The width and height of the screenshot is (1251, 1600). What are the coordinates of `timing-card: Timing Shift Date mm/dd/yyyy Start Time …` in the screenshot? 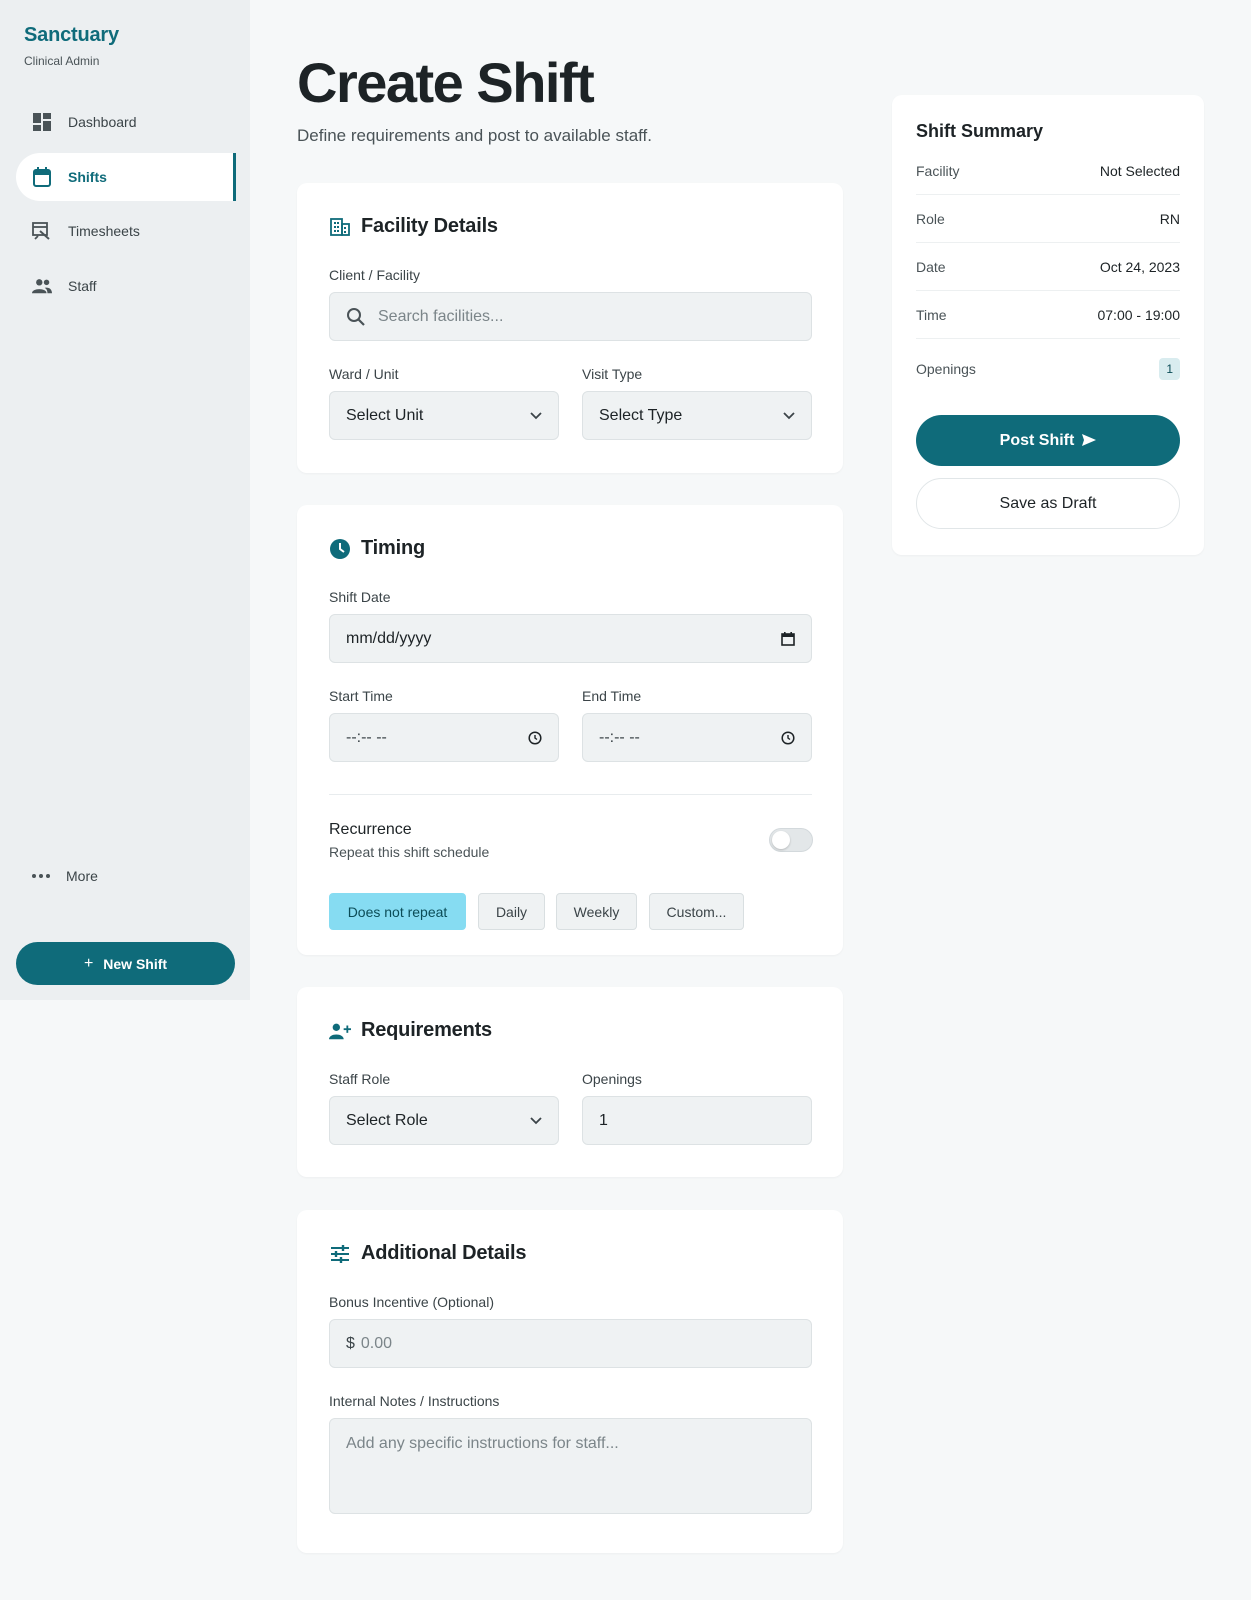 It's located at (570, 730).